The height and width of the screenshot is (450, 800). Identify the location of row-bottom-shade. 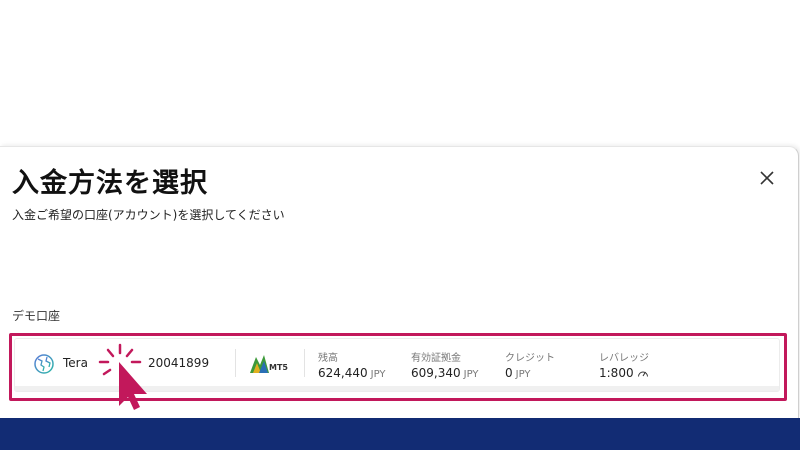
(397, 388).